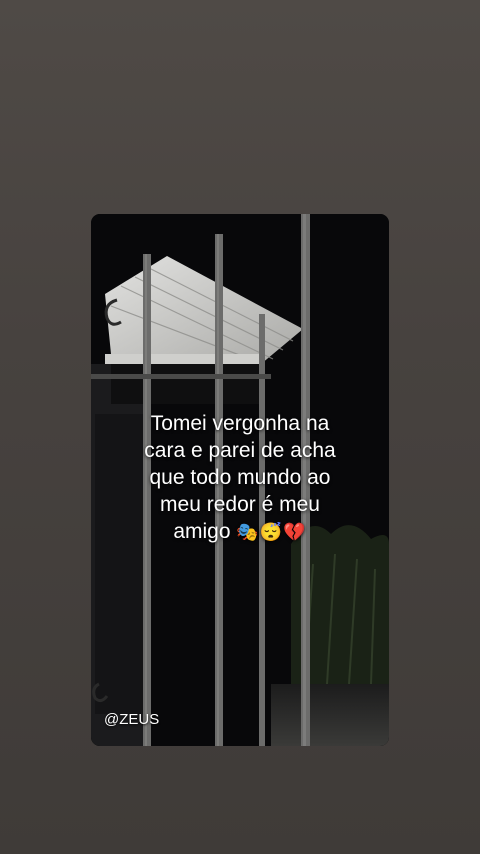 The height and width of the screenshot is (854, 480). Describe the element at coordinates (240, 423) in the screenshot. I see `caption-line: Tomei vergonha na` at that location.